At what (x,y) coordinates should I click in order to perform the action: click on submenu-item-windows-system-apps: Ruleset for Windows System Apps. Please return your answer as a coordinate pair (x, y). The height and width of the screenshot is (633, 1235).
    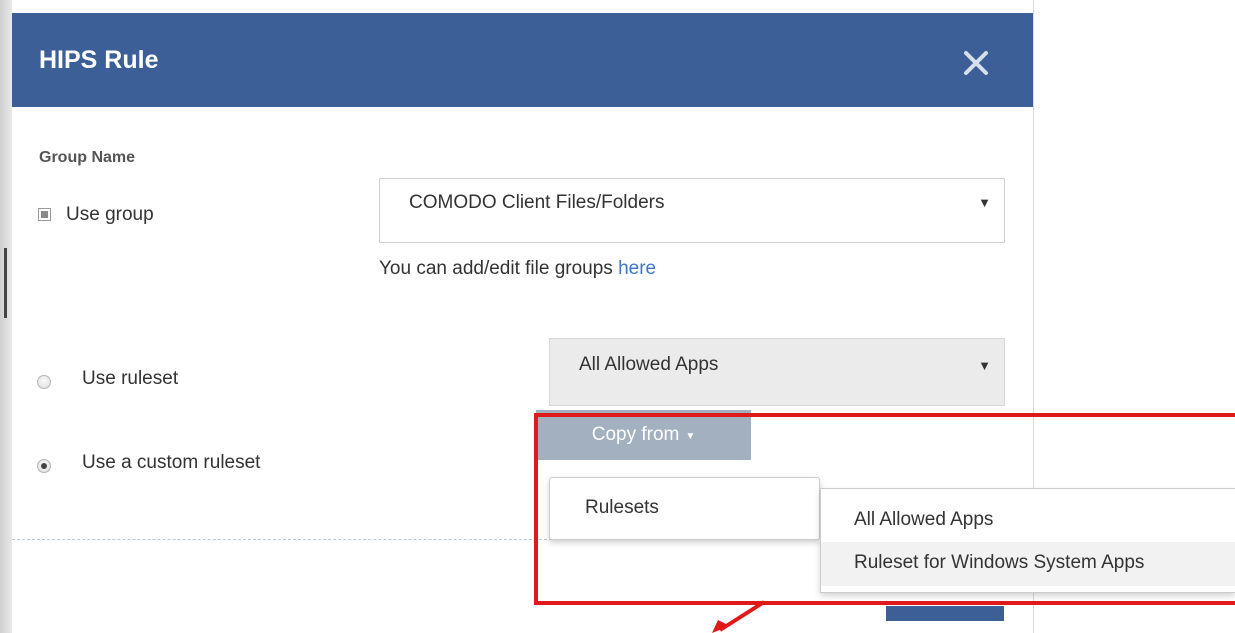
    Looking at the image, I should click on (1028, 564).